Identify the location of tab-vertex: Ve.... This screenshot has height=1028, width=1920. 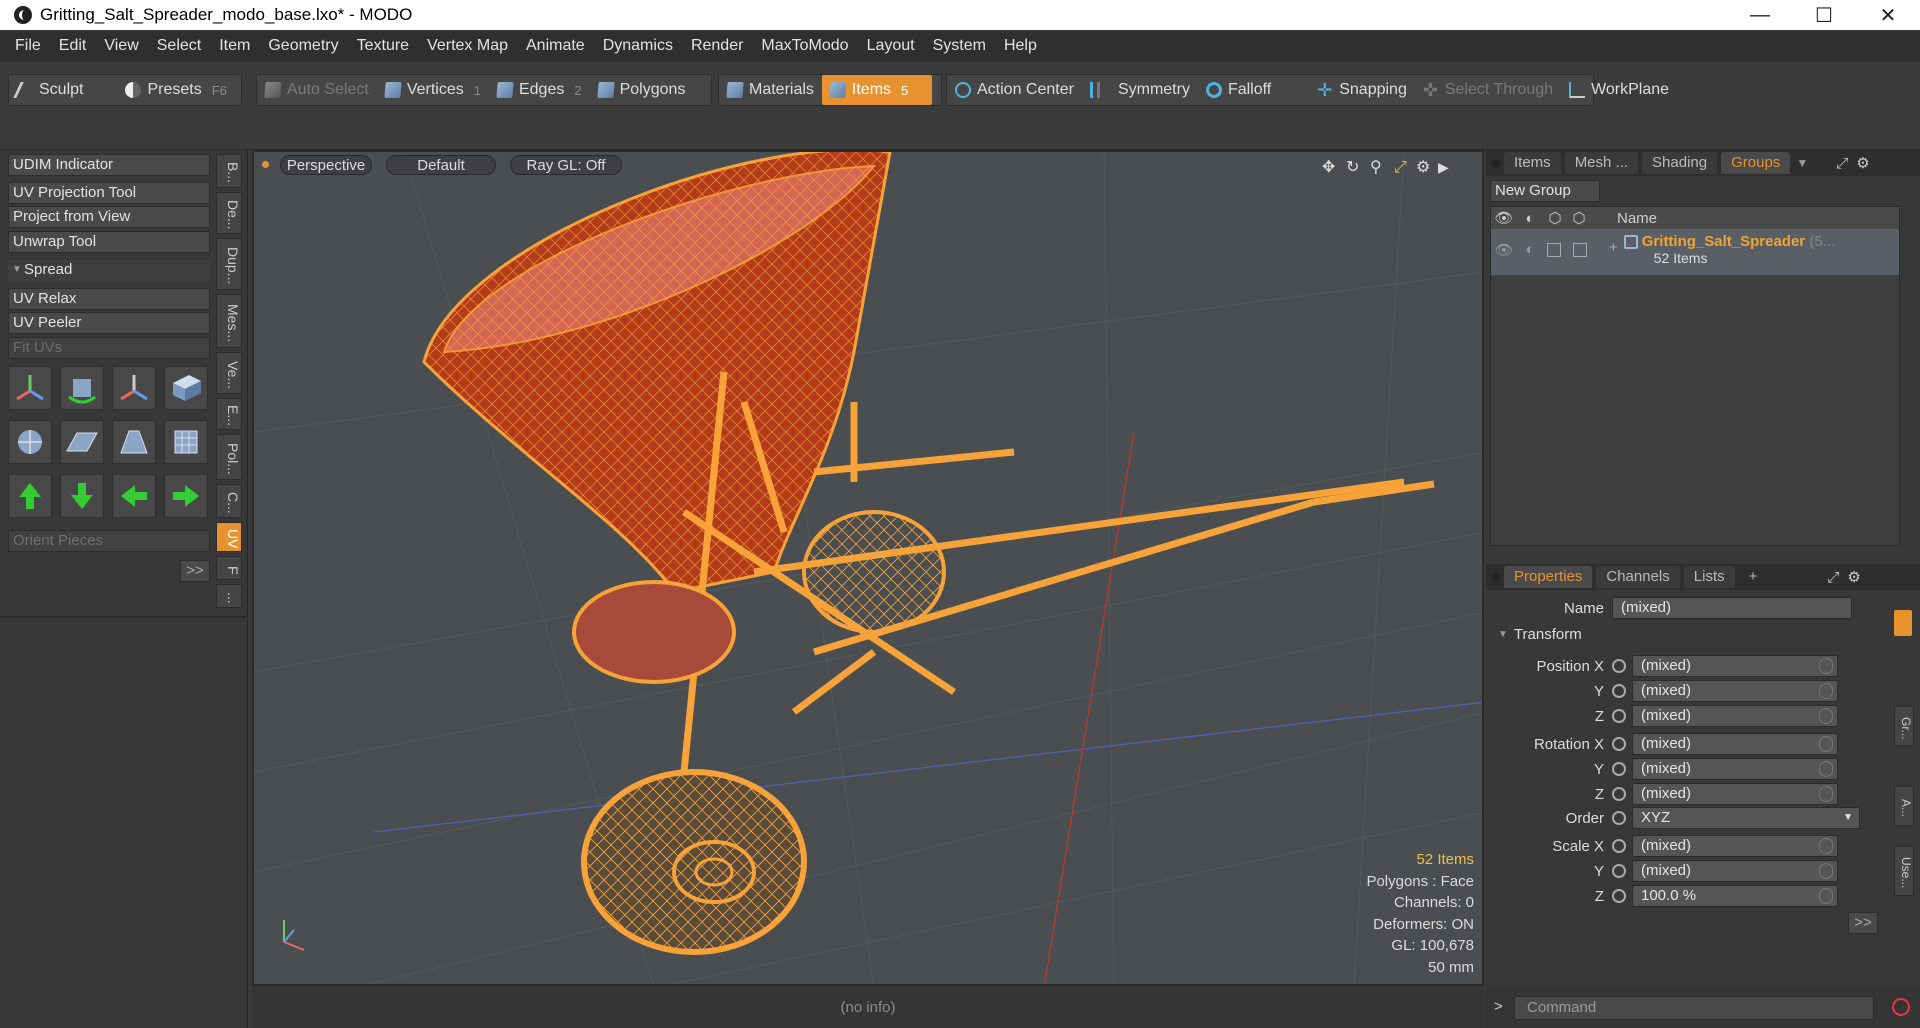
(229, 373).